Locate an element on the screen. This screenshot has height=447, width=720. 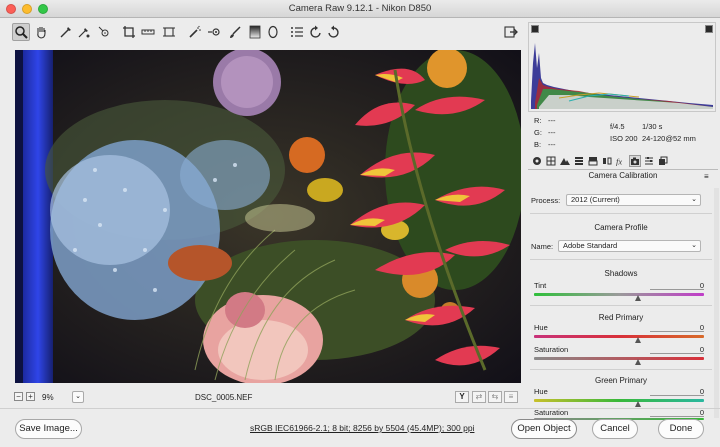
tab-camera-calibration is located at coordinates (635, 161).